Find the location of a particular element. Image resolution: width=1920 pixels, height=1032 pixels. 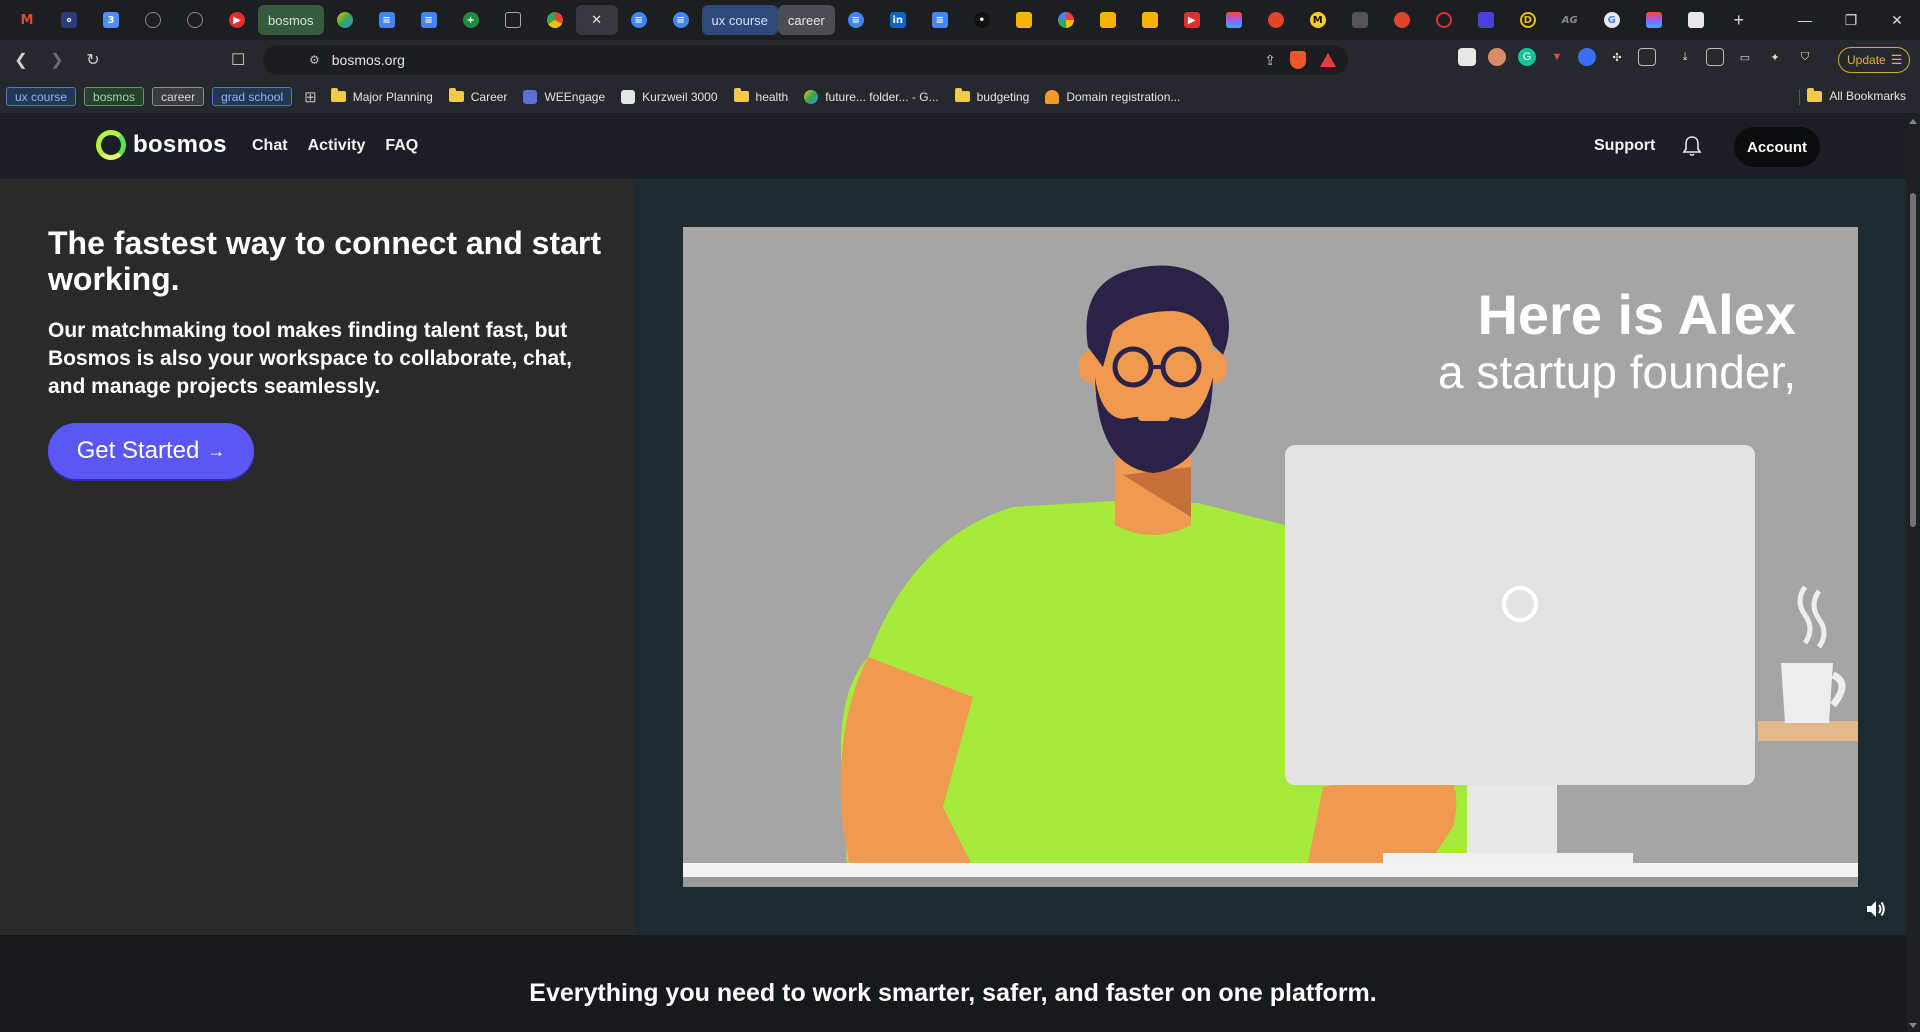

arrow-right-icon: → is located at coordinates (216, 450).